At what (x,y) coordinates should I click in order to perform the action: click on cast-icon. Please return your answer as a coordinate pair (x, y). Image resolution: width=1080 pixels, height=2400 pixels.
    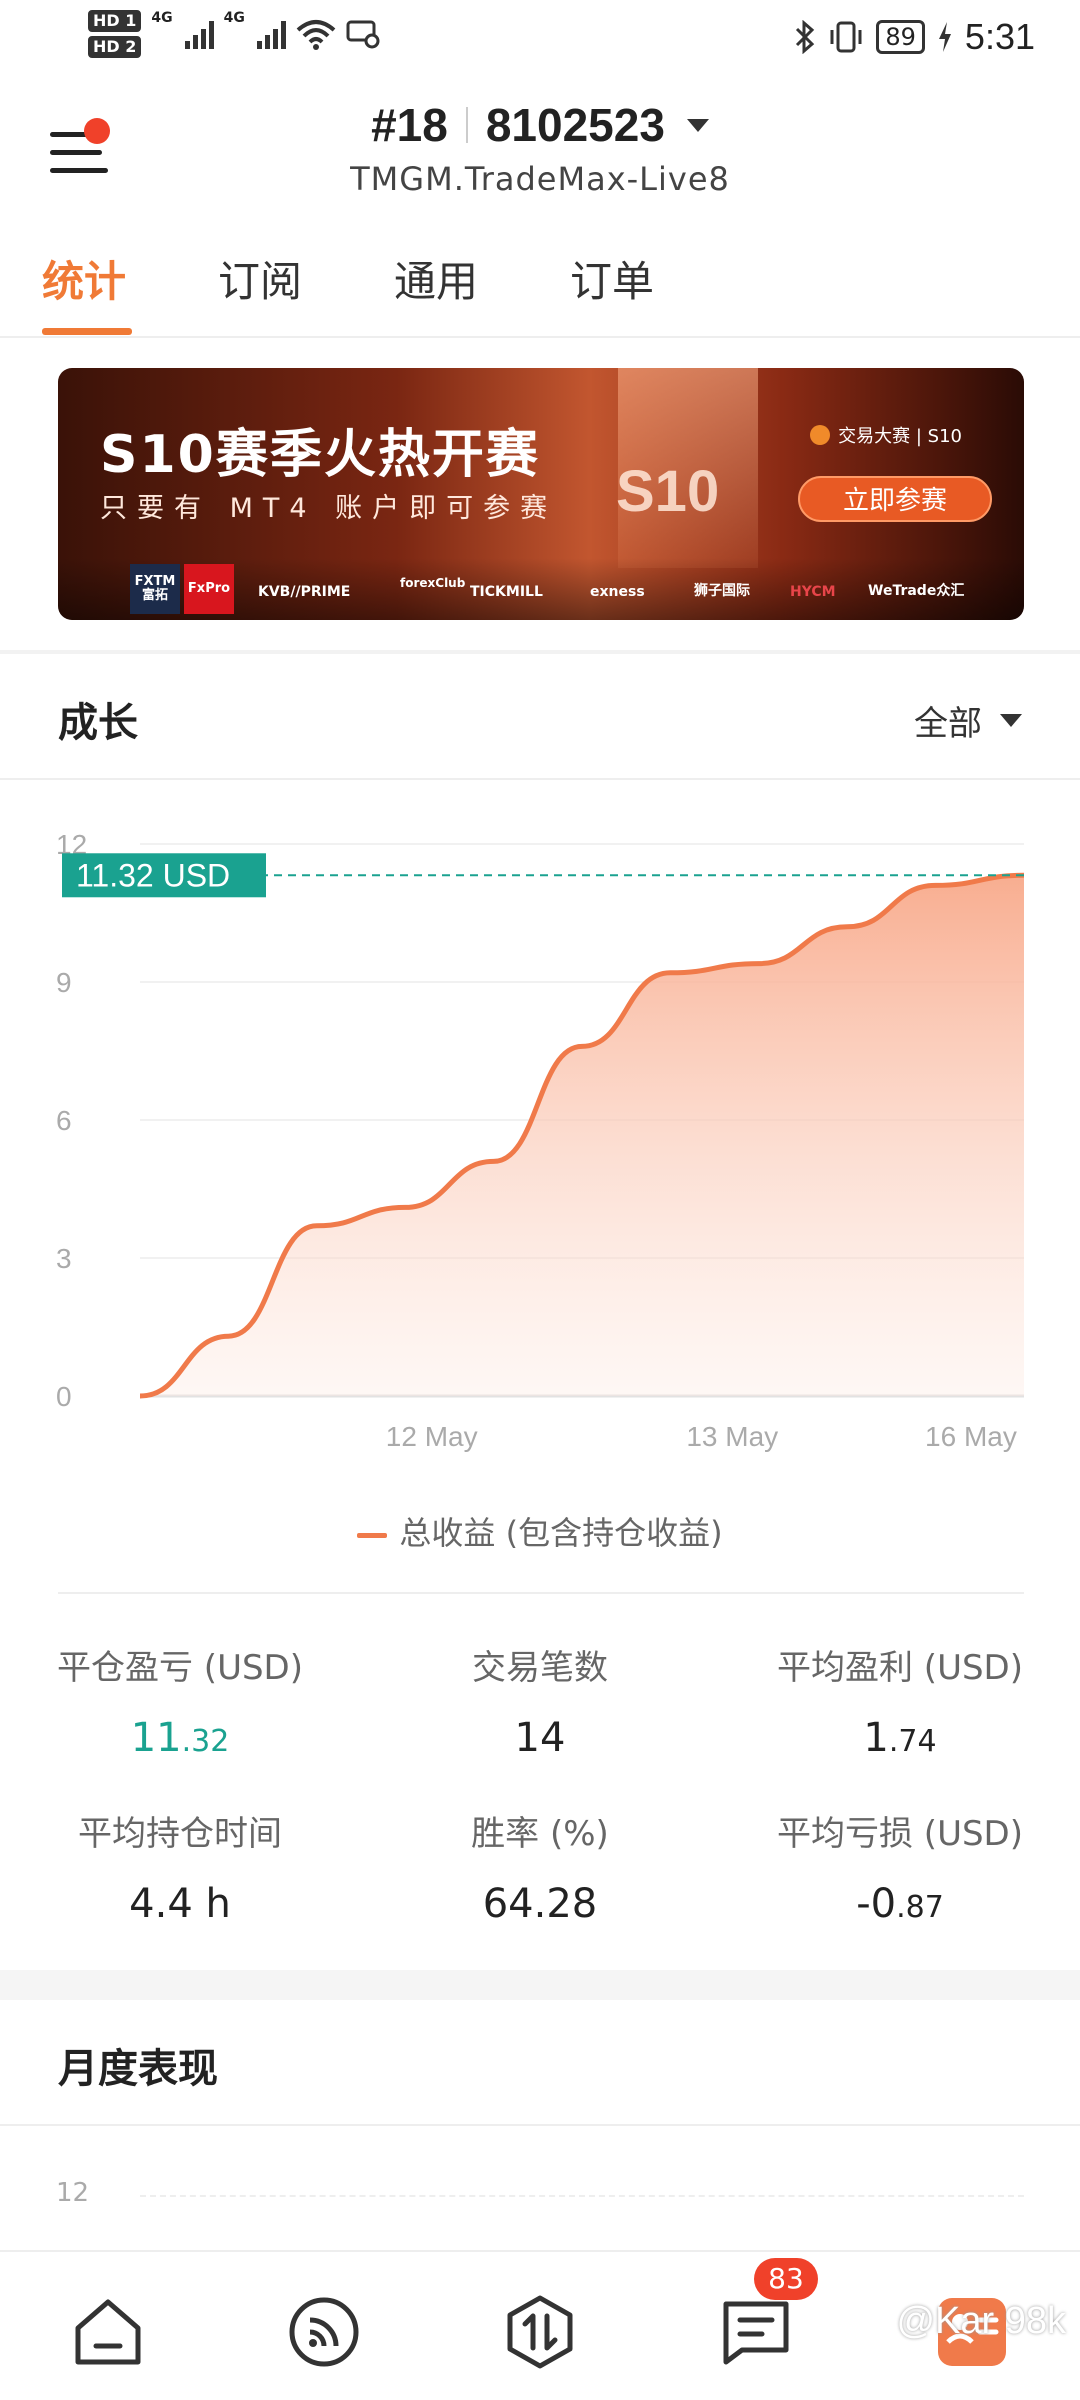
    Looking at the image, I should click on (363, 34).